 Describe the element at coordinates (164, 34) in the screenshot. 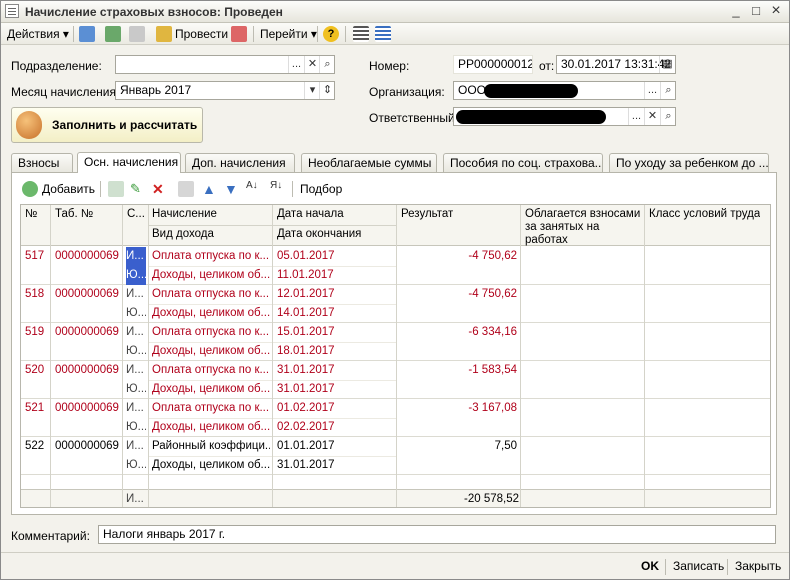

I see `post-icon` at that location.